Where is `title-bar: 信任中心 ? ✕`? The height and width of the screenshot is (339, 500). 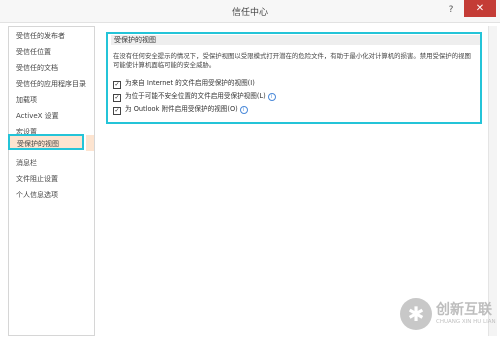
title-bar: 信任中心 ? ✕ is located at coordinates (250, 11).